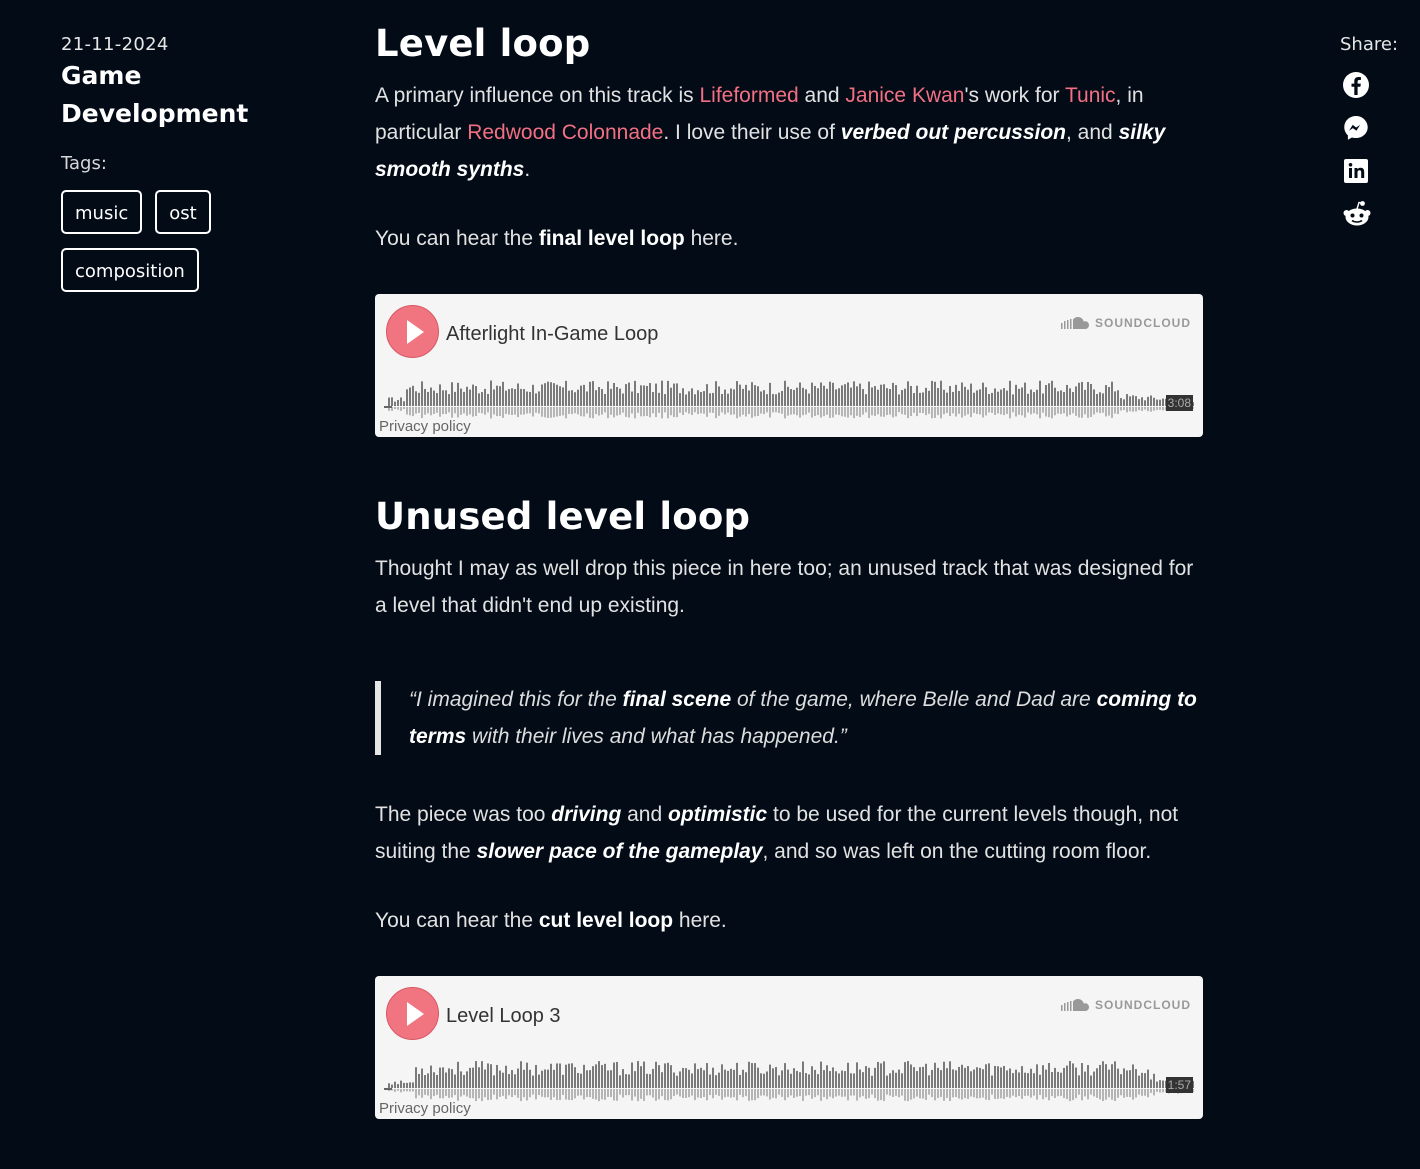 The image size is (1420, 1169). What do you see at coordinates (552, 334) in the screenshot?
I see `track-title: Afterlight In-Game Loop` at bounding box center [552, 334].